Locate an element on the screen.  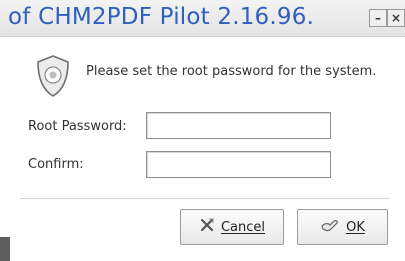
ok-label: OK is located at coordinates (355, 227).